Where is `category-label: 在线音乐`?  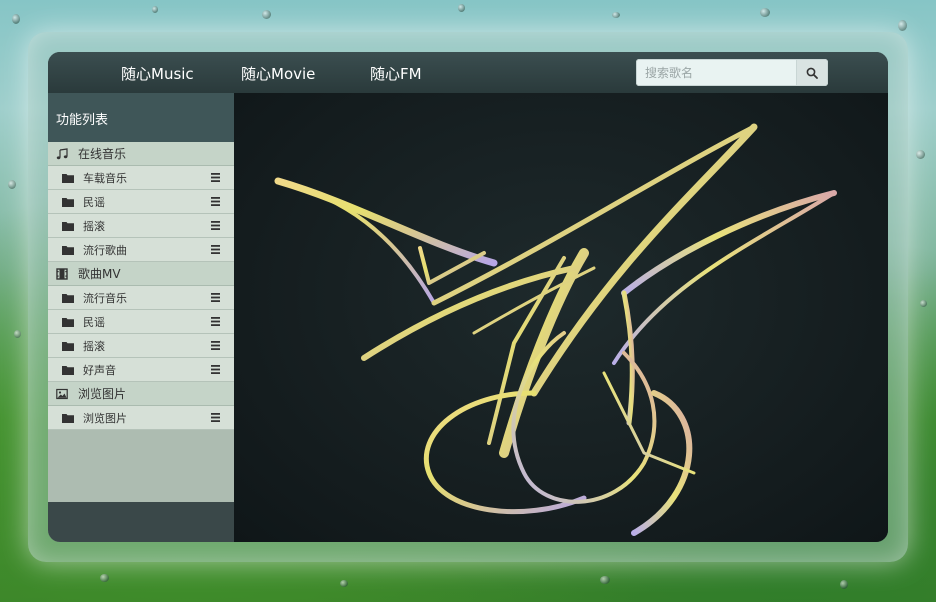 category-label: 在线音乐 is located at coordinates (102, 154).